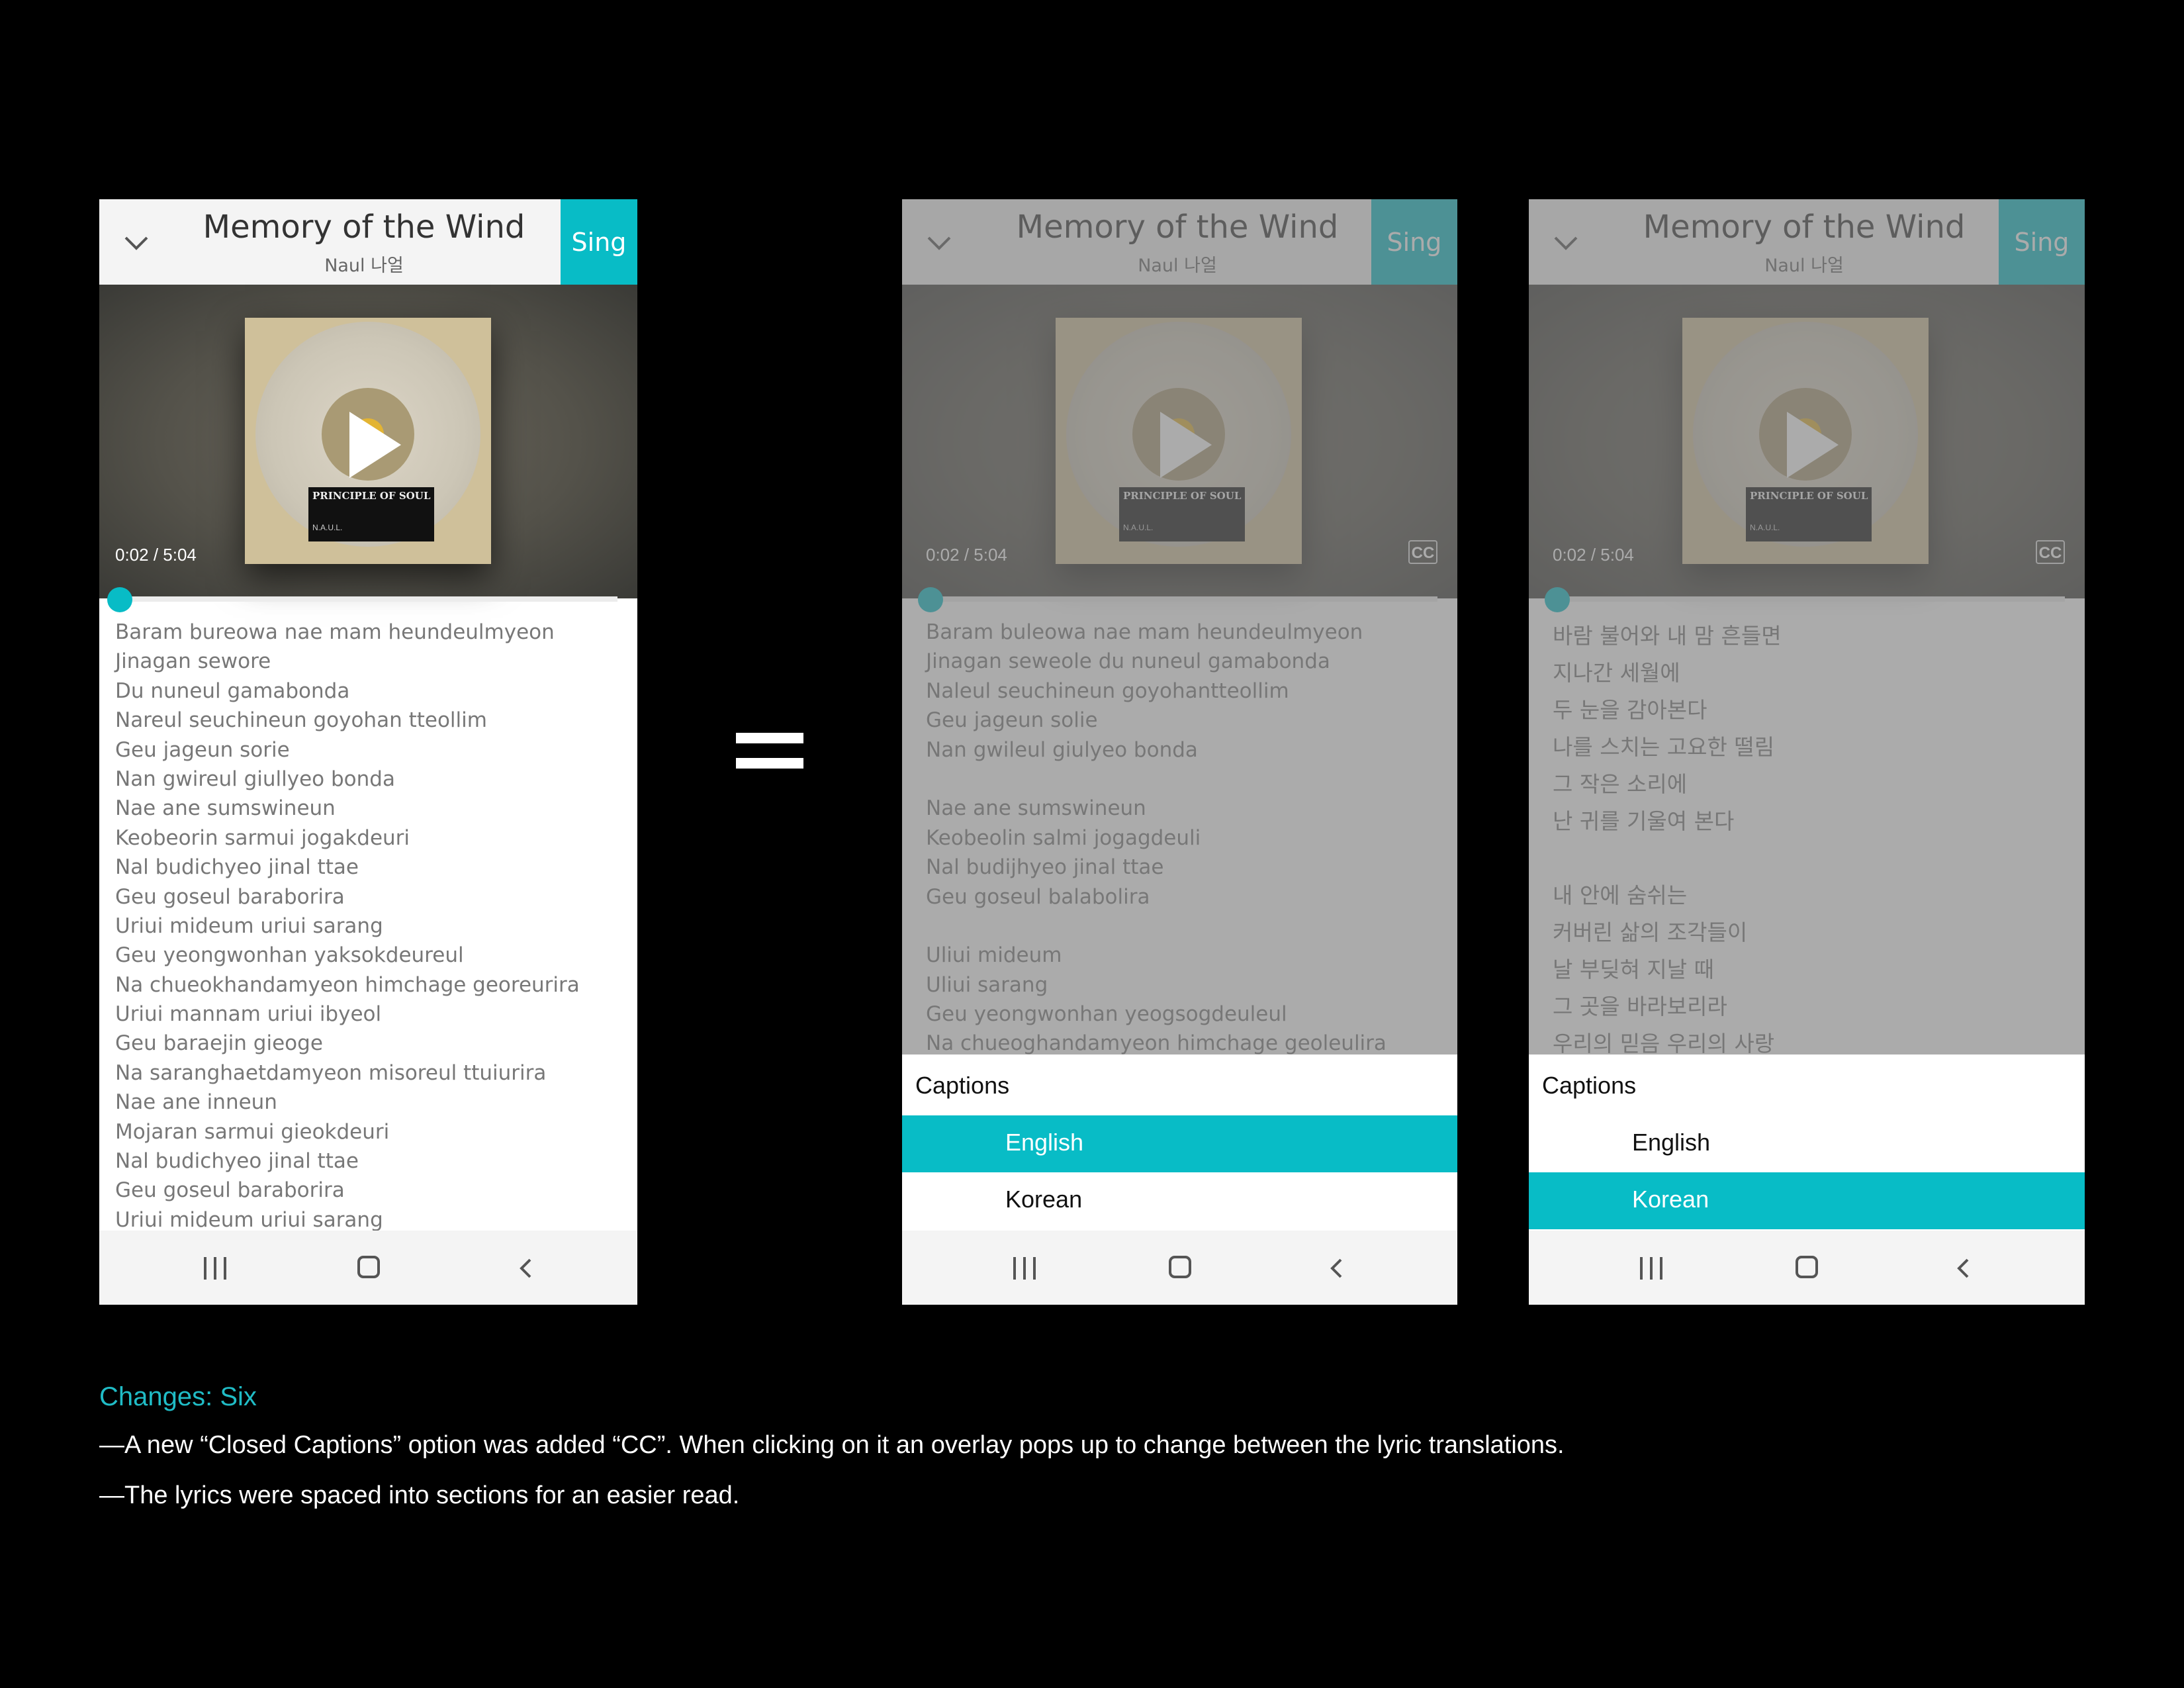  Describe the element at coordinates (375, 445) in the screenshot. I see `play-icon` at that location.